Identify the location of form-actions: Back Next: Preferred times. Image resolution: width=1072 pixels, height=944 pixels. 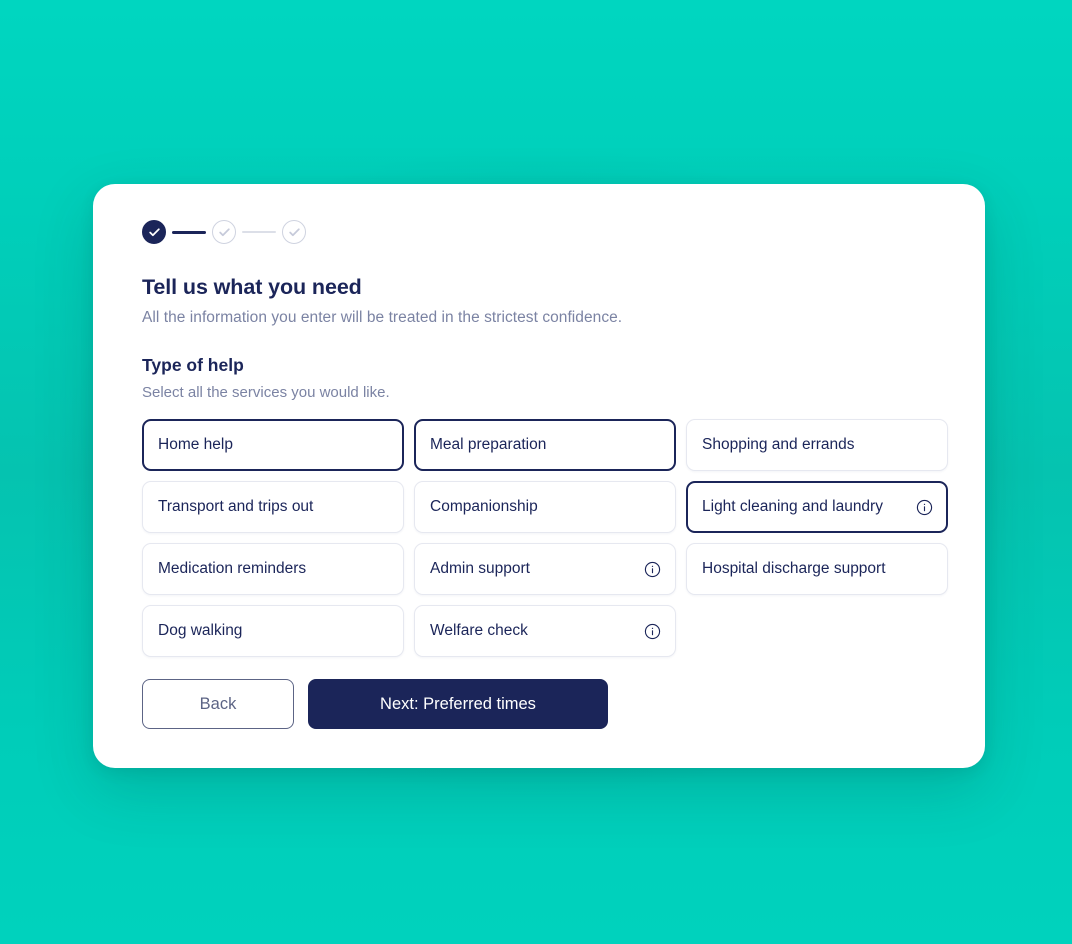
(543, 704).